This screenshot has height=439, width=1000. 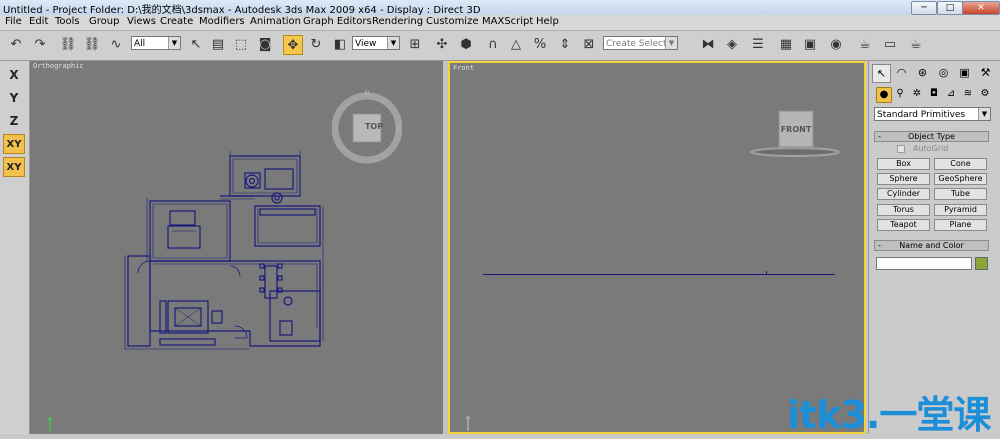 I want to click on render-setup-icon: ☕, so click(x=865, y=45).